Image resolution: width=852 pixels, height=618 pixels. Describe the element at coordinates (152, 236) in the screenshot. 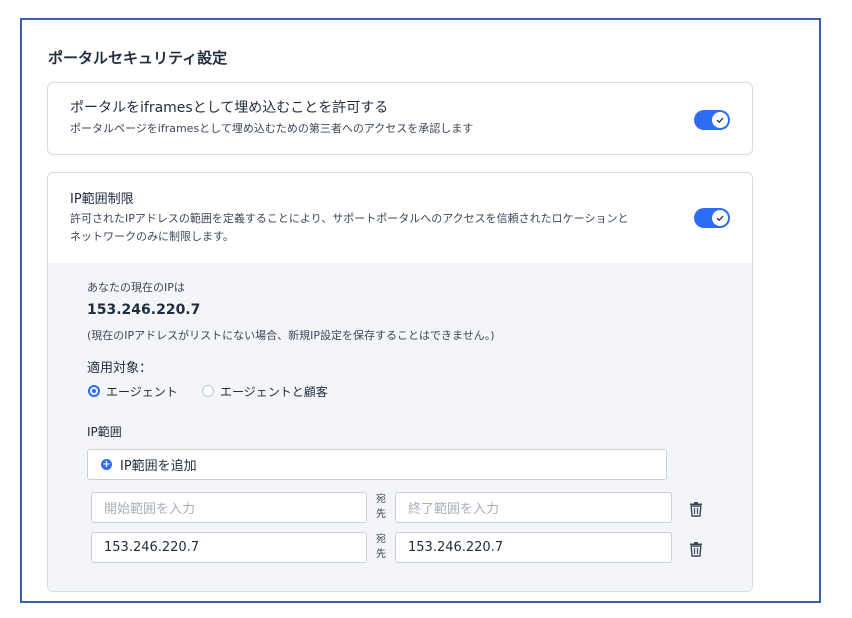

I see `ip-restriction-description-2: ネットワークのみに制限します。` at that location.